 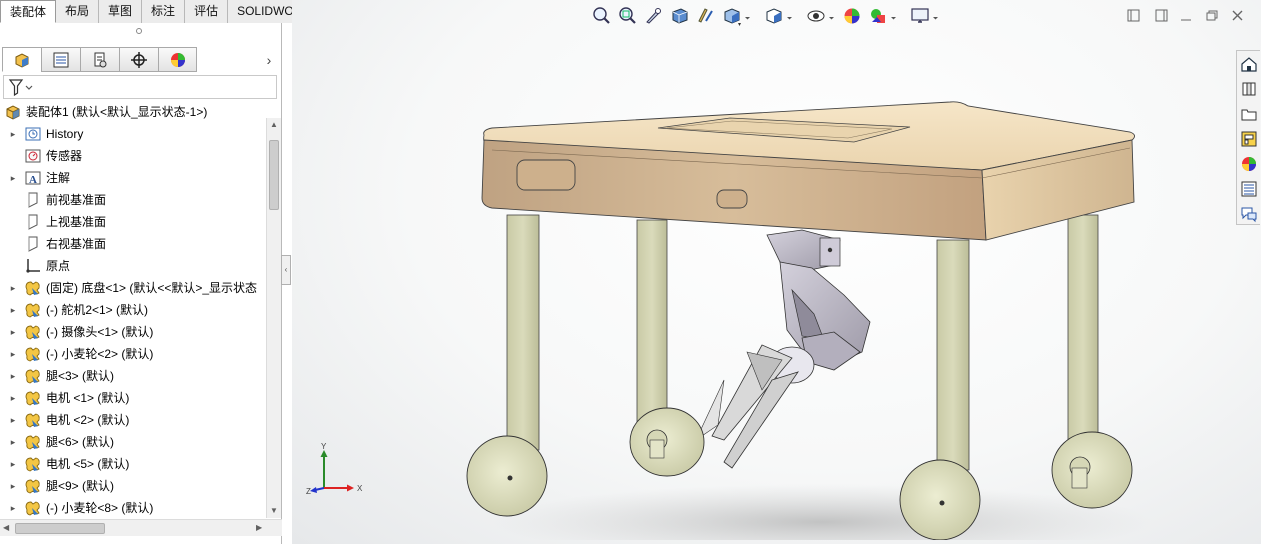 What do you see at coordinates (1249, 114) in the screenshot?
I see `file-explorer-icon` at bounding box center [1249, 114].